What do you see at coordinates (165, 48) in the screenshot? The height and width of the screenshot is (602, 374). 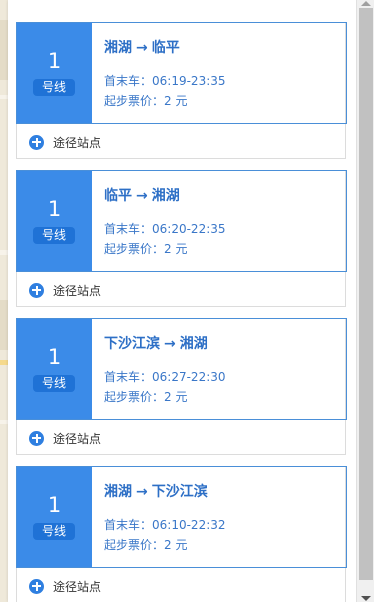 I see `route-to: 临平` at bounding box center [165, 48].